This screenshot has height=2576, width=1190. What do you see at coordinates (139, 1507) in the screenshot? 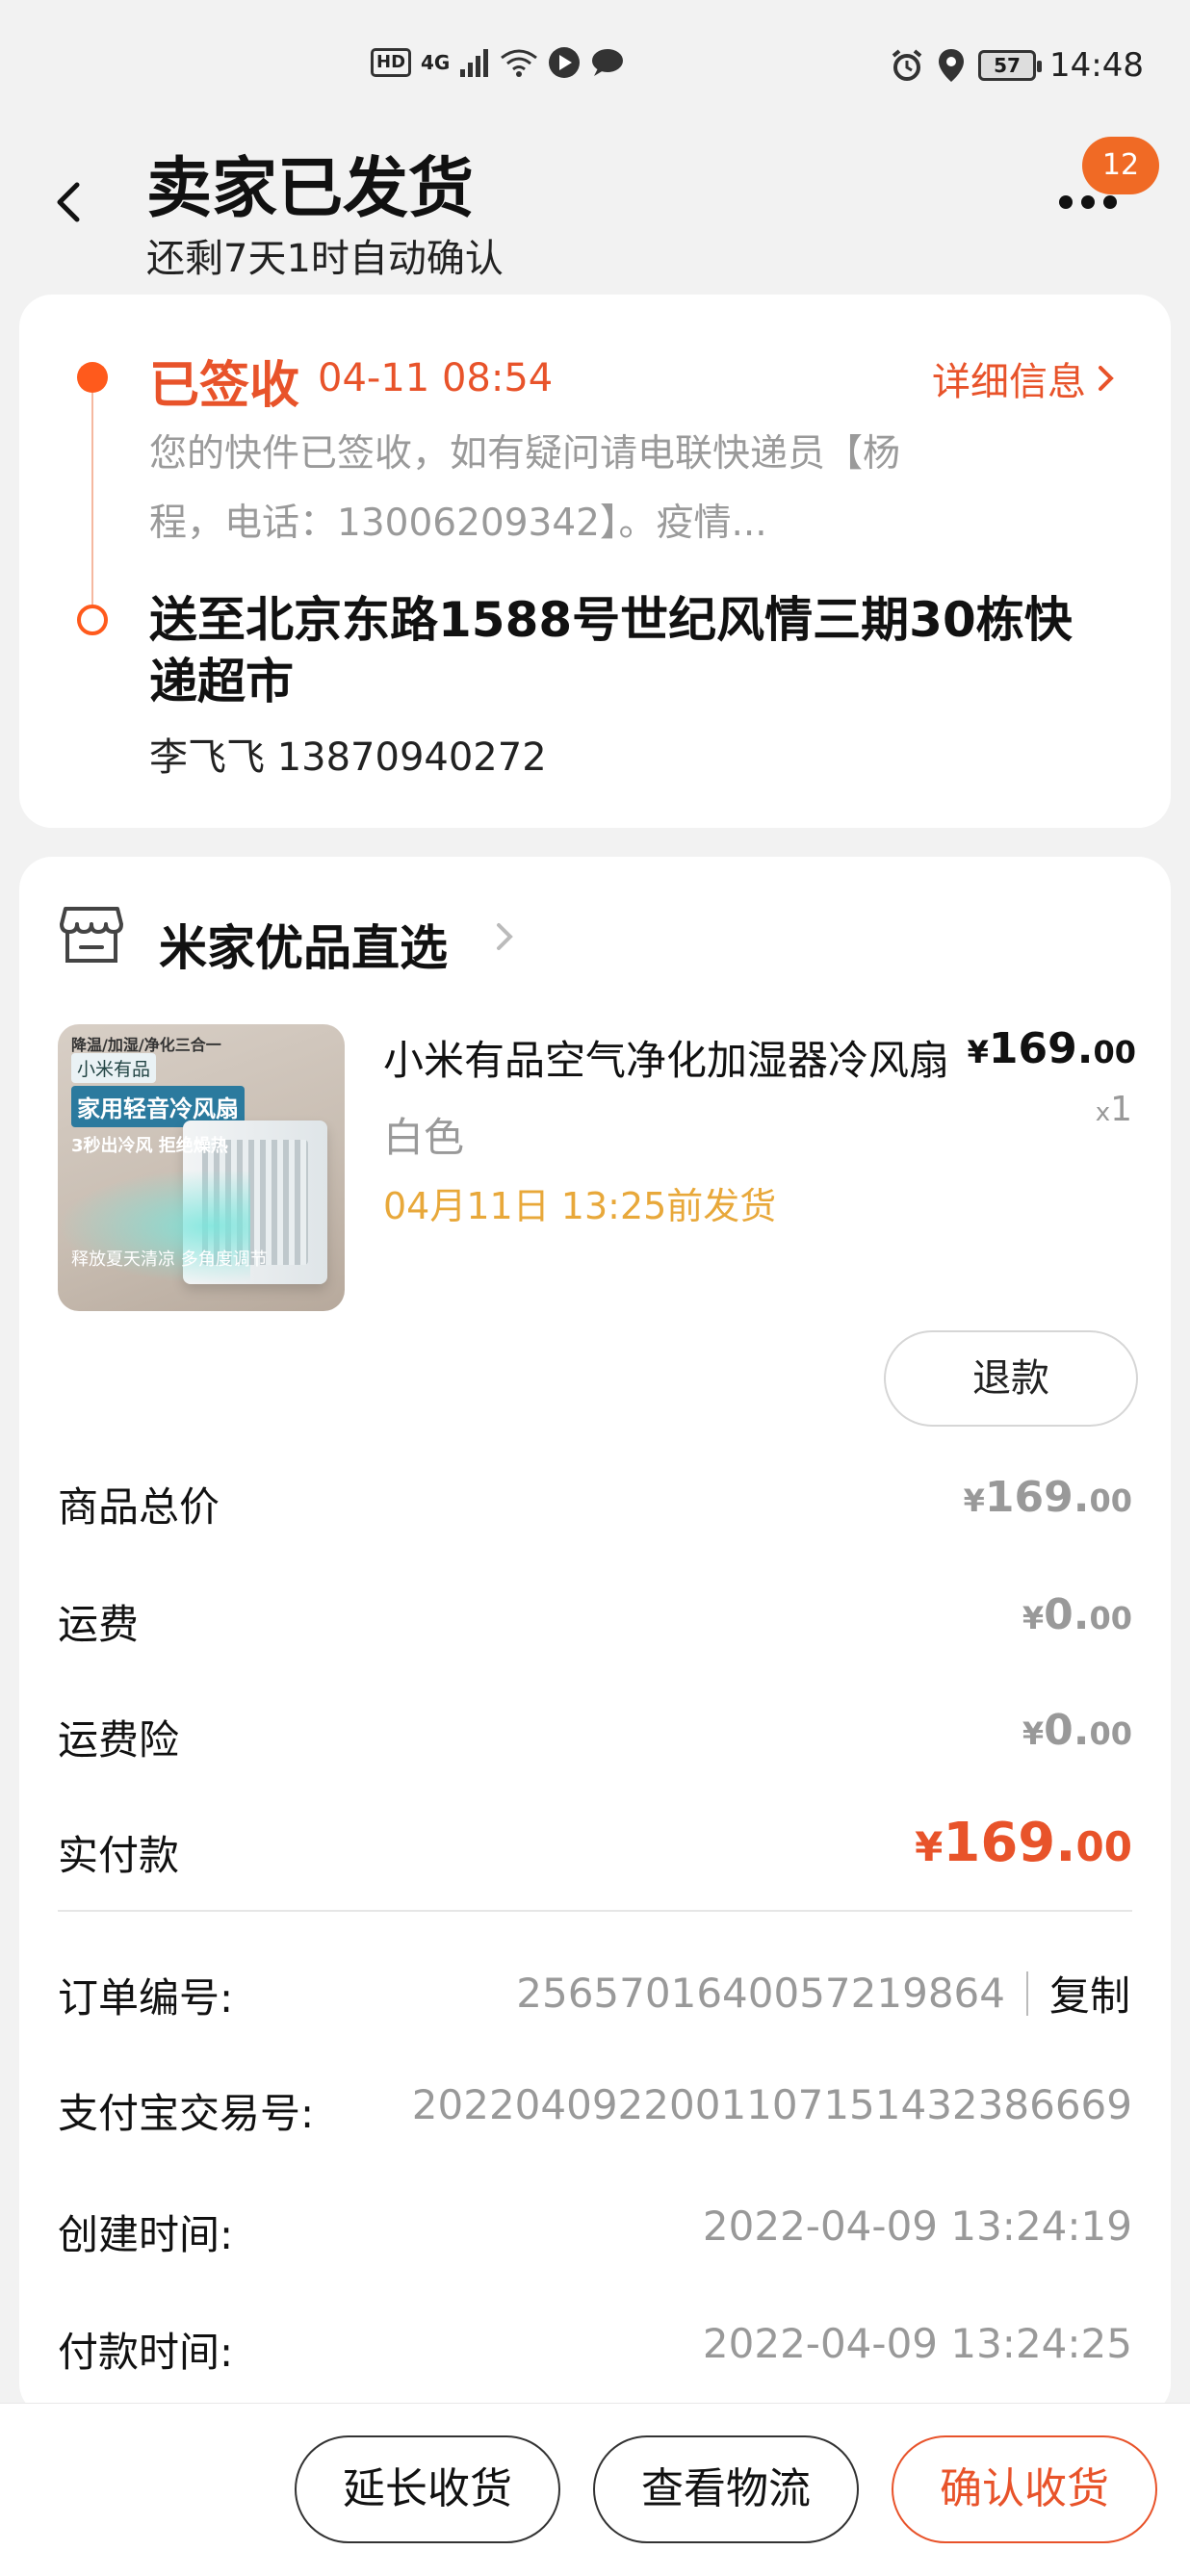
I see `summary-label-subtotal: 商品总价` at bounding box center [139, 1507].